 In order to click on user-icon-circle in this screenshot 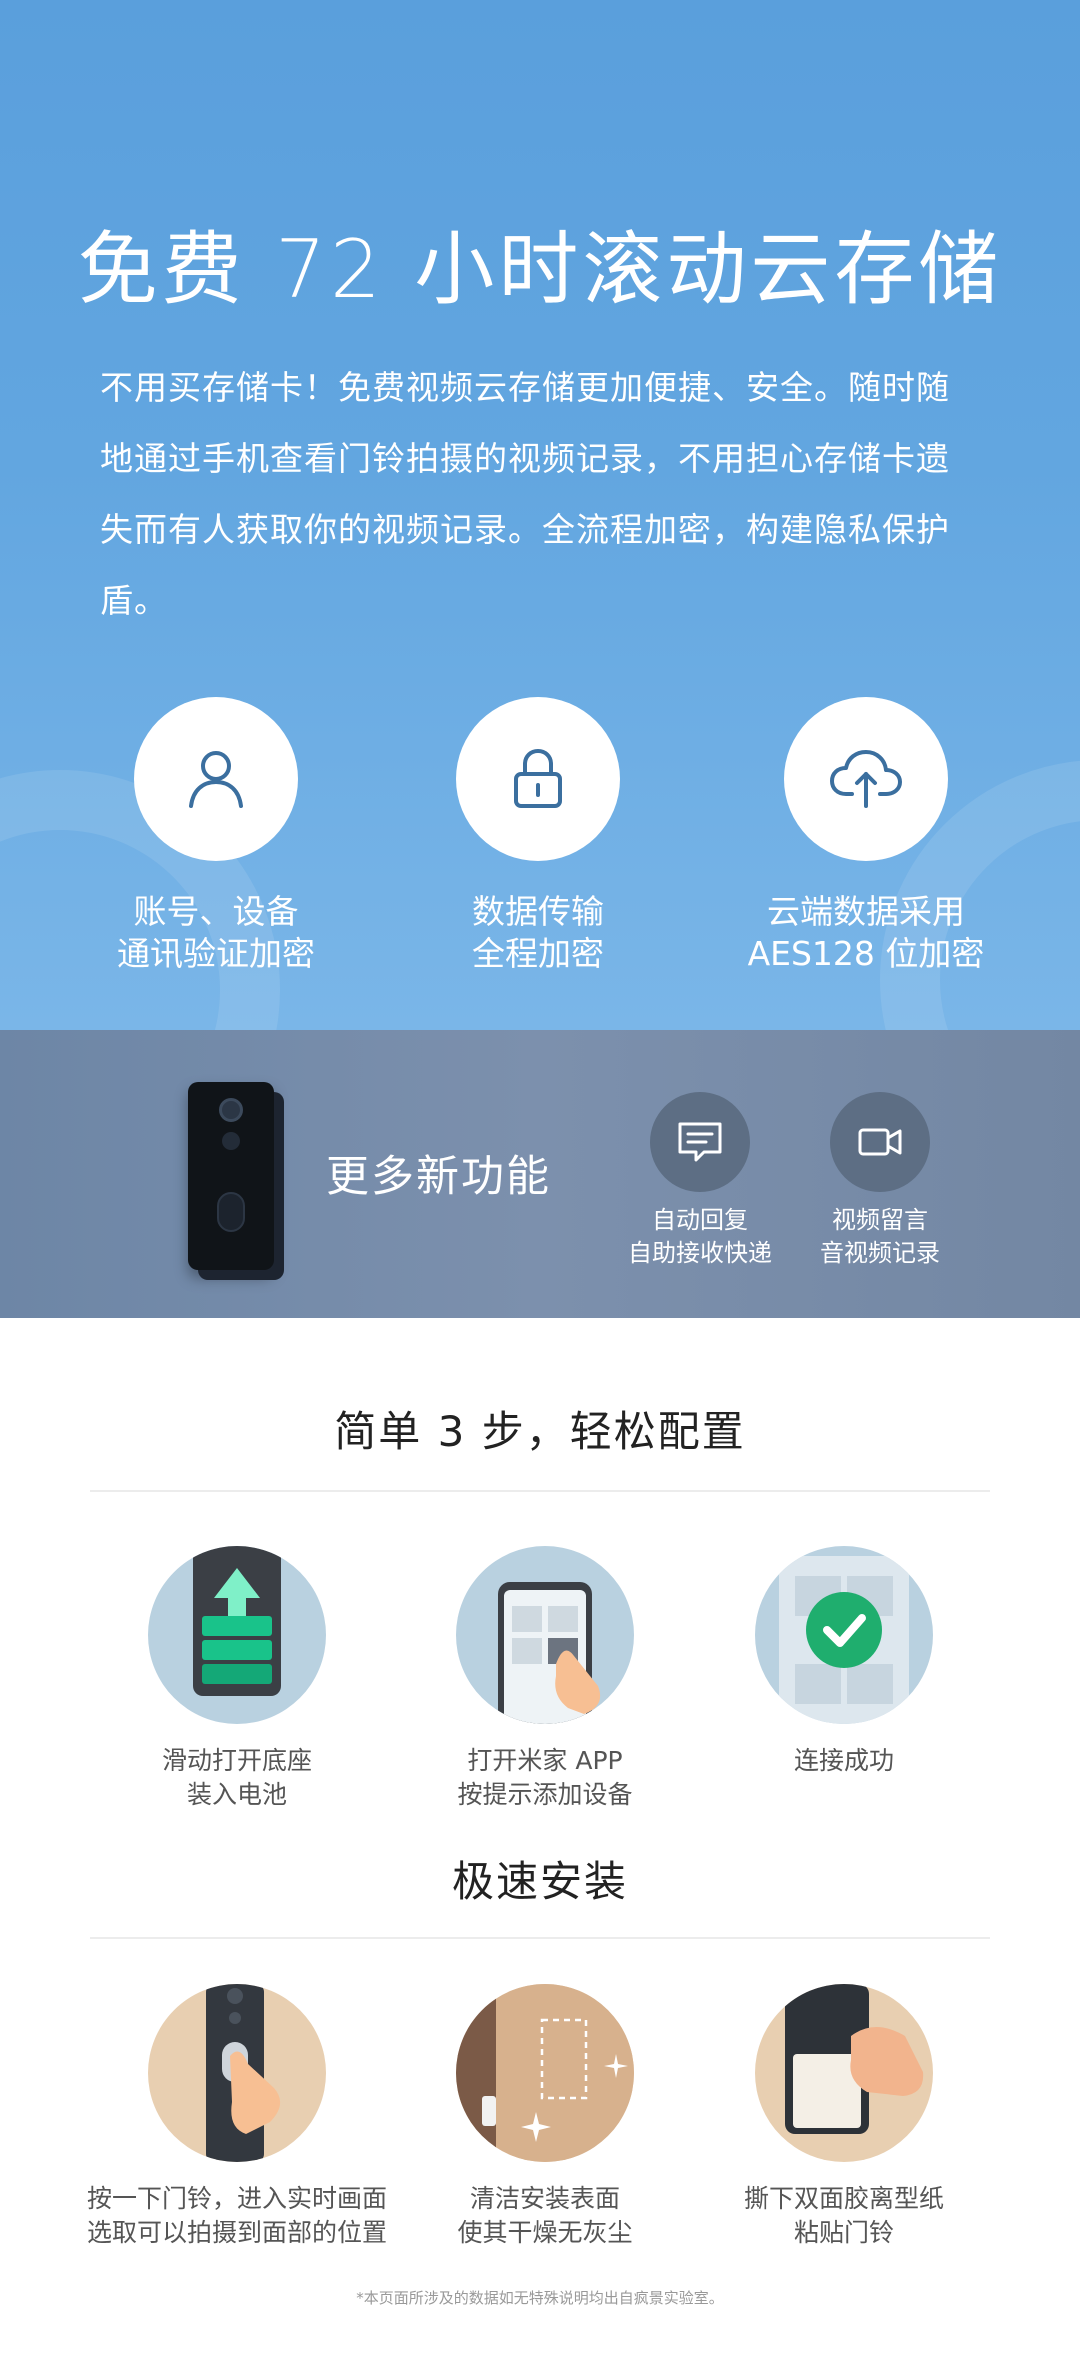, I will do `click(216, 779)`.